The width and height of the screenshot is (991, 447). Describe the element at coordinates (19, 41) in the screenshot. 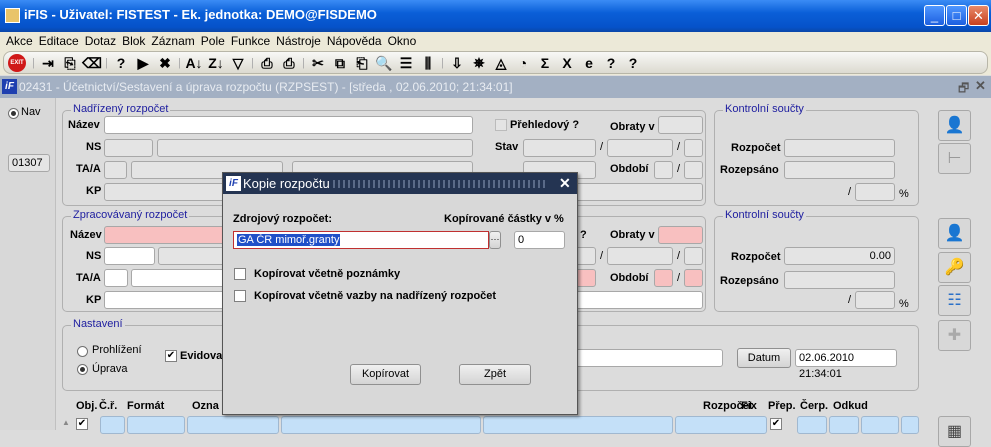

I see `menu-akce: Akce` at that location.